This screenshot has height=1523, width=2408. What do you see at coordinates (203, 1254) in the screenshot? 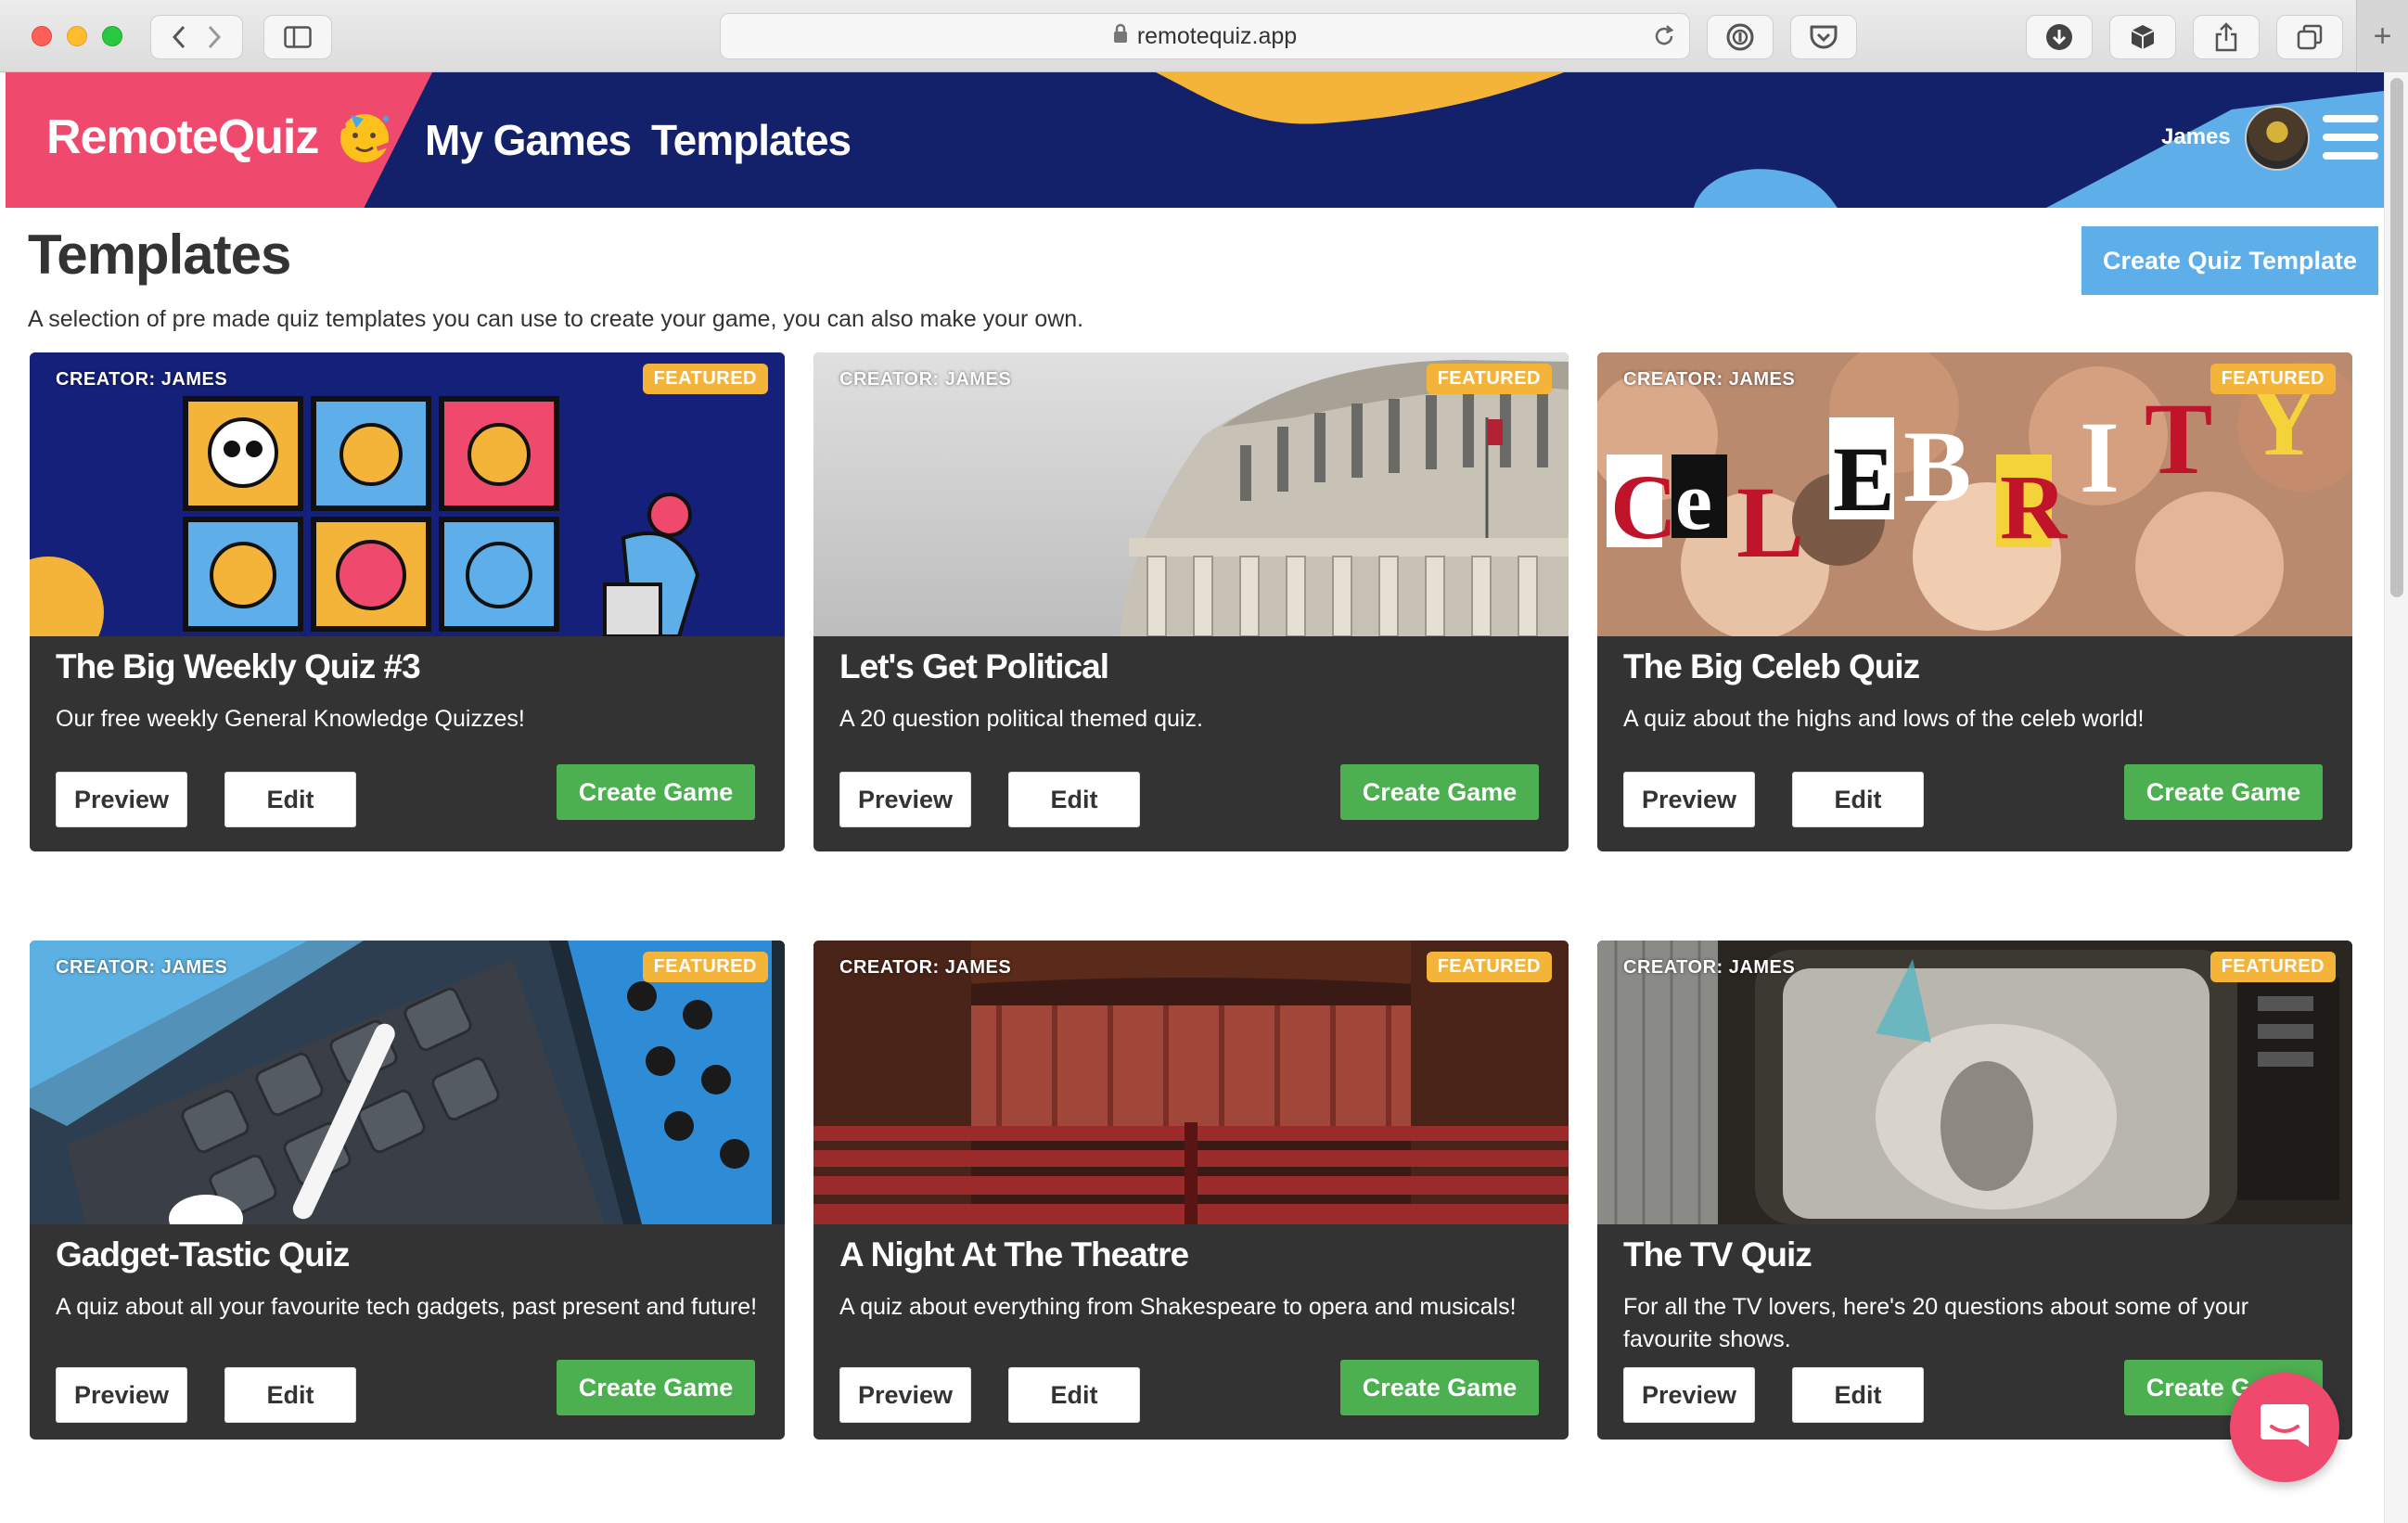
I see `card-title: Gadget-Tastic Quiz` at bounding box center [203, 1254].